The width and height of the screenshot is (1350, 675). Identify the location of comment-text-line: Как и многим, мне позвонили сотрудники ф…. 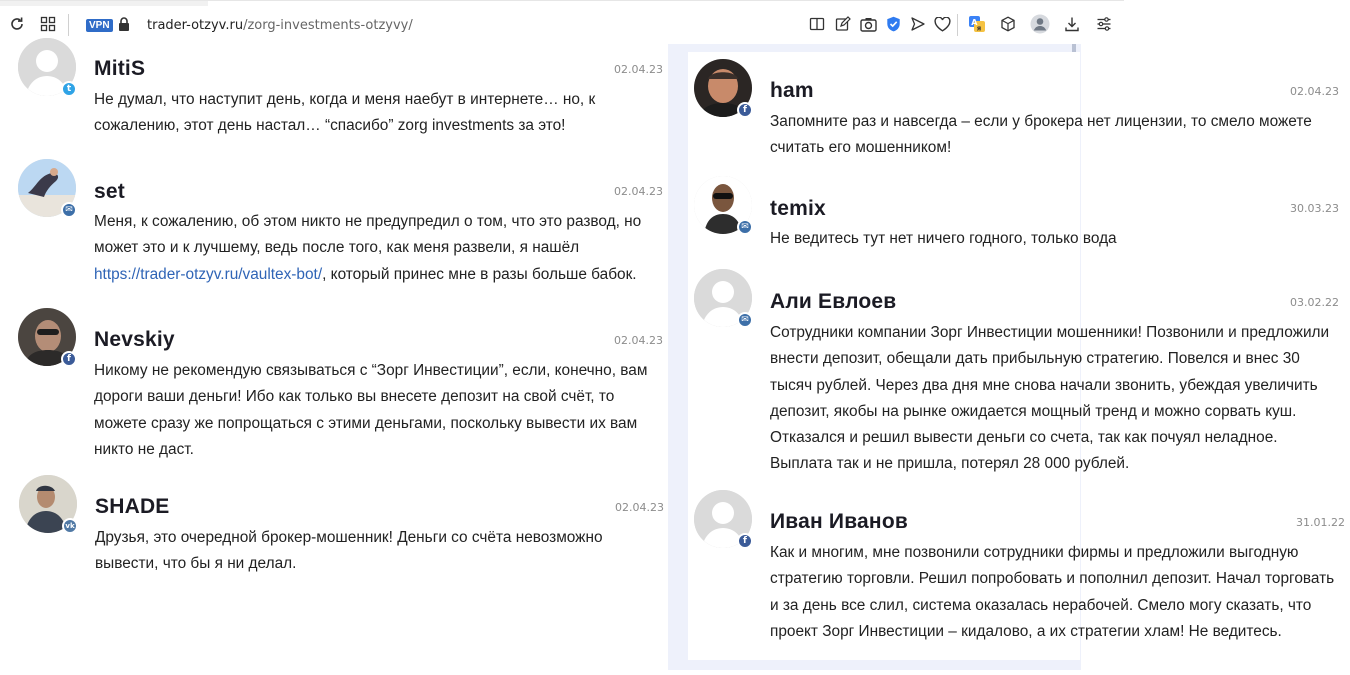
(1034, 552).